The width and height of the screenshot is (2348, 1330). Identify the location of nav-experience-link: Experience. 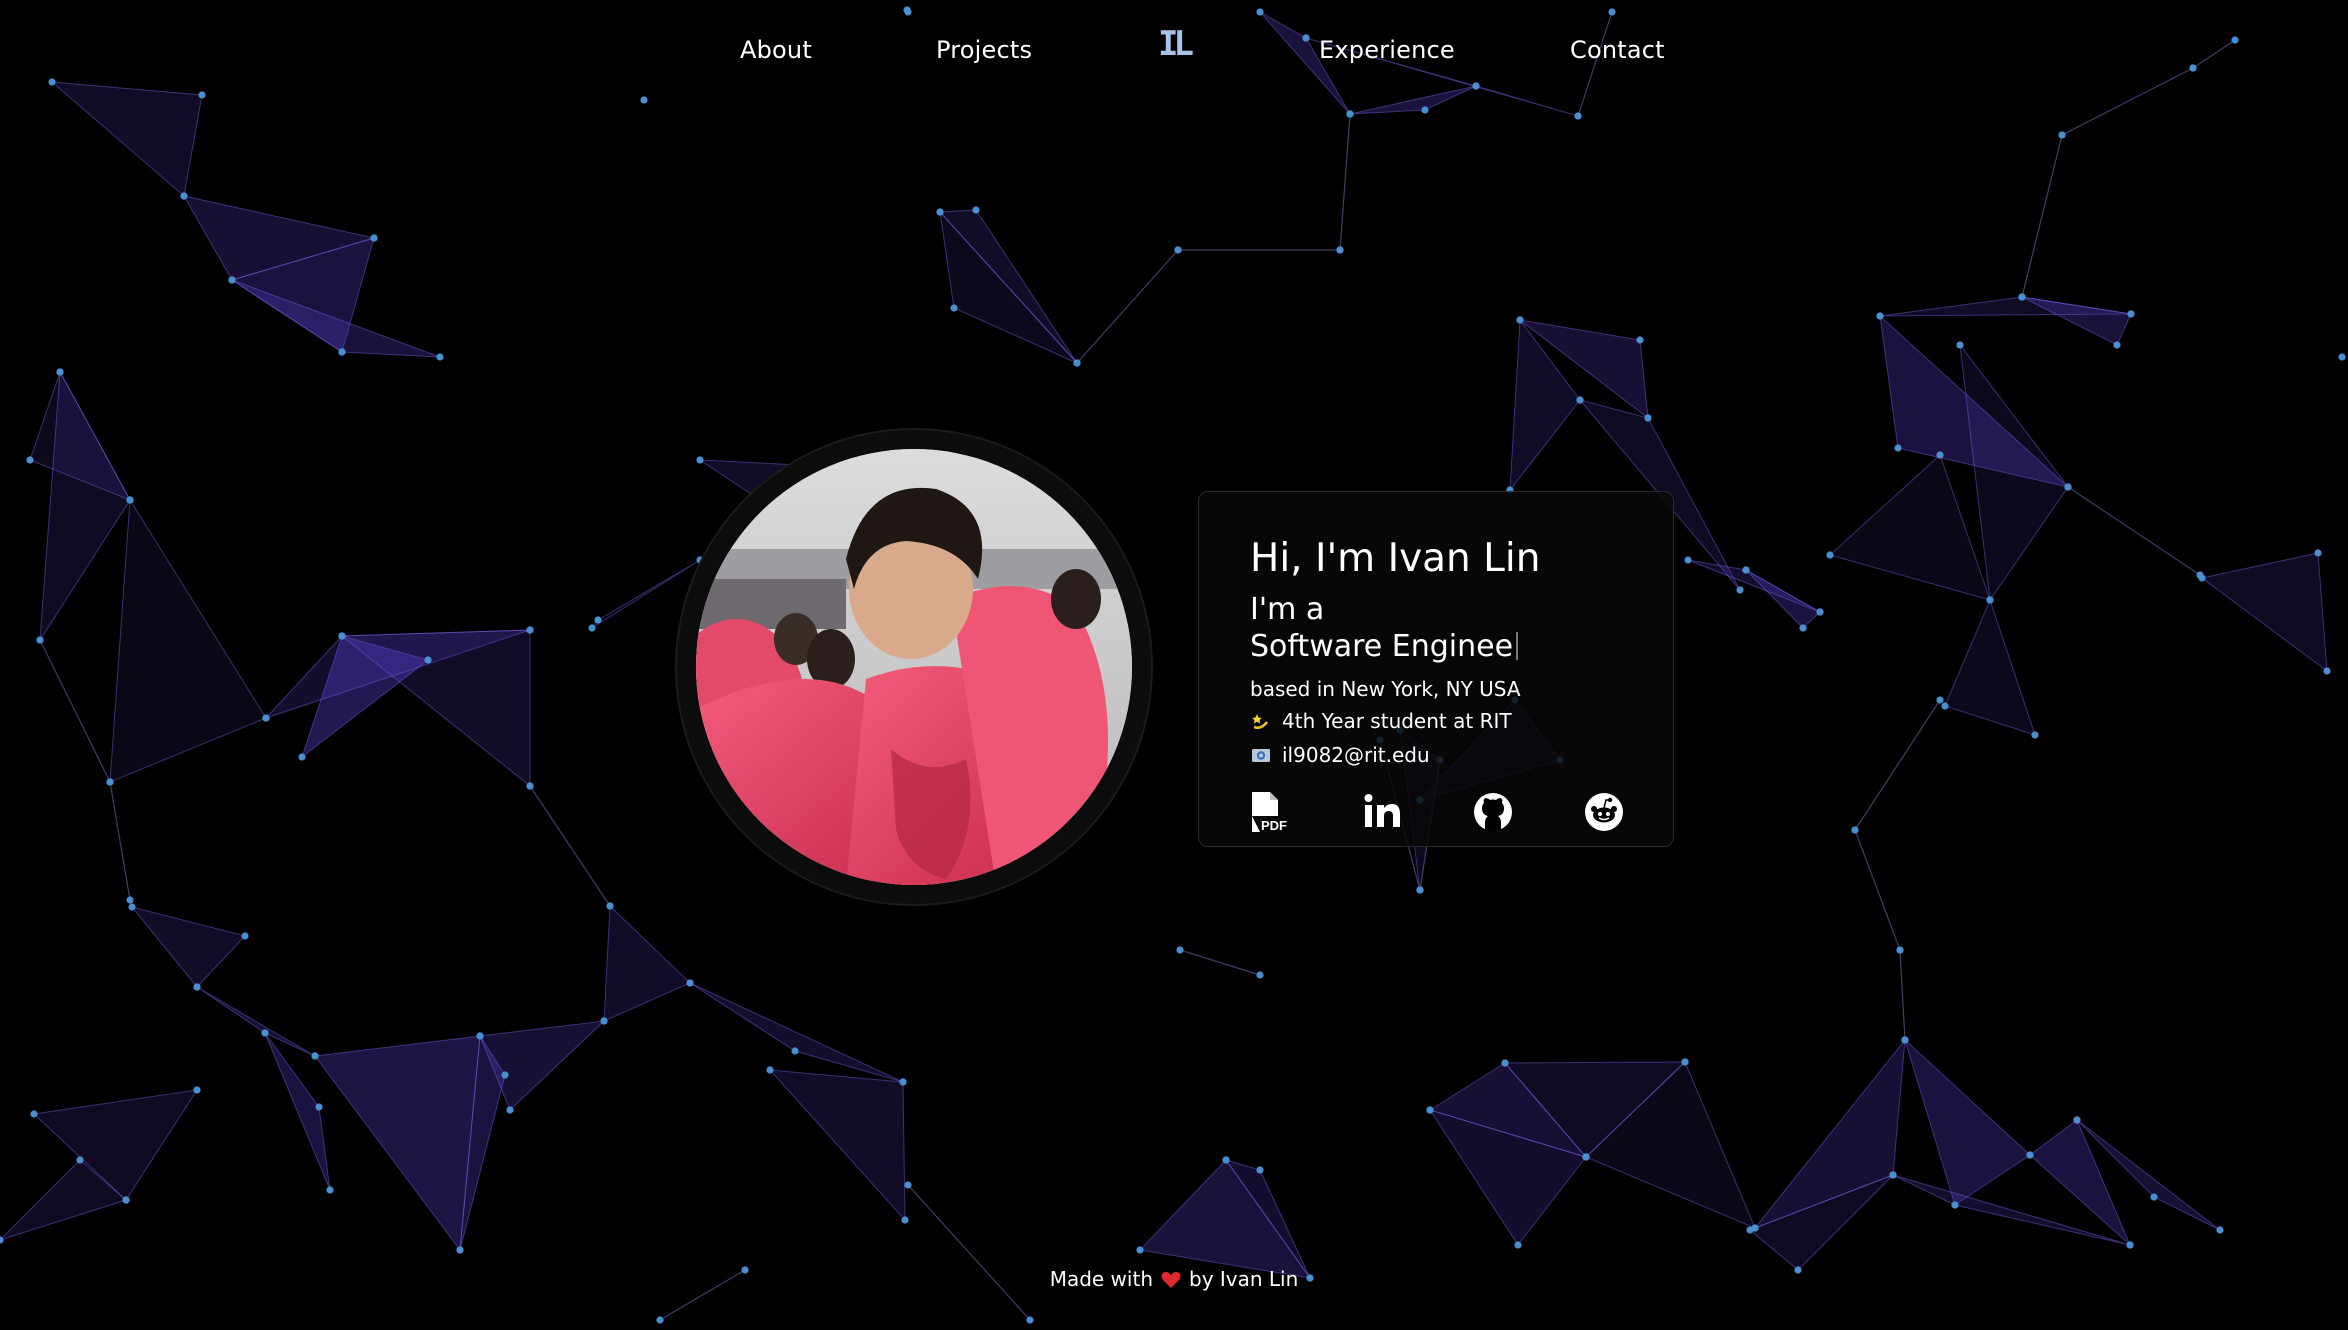
(1387, 50).